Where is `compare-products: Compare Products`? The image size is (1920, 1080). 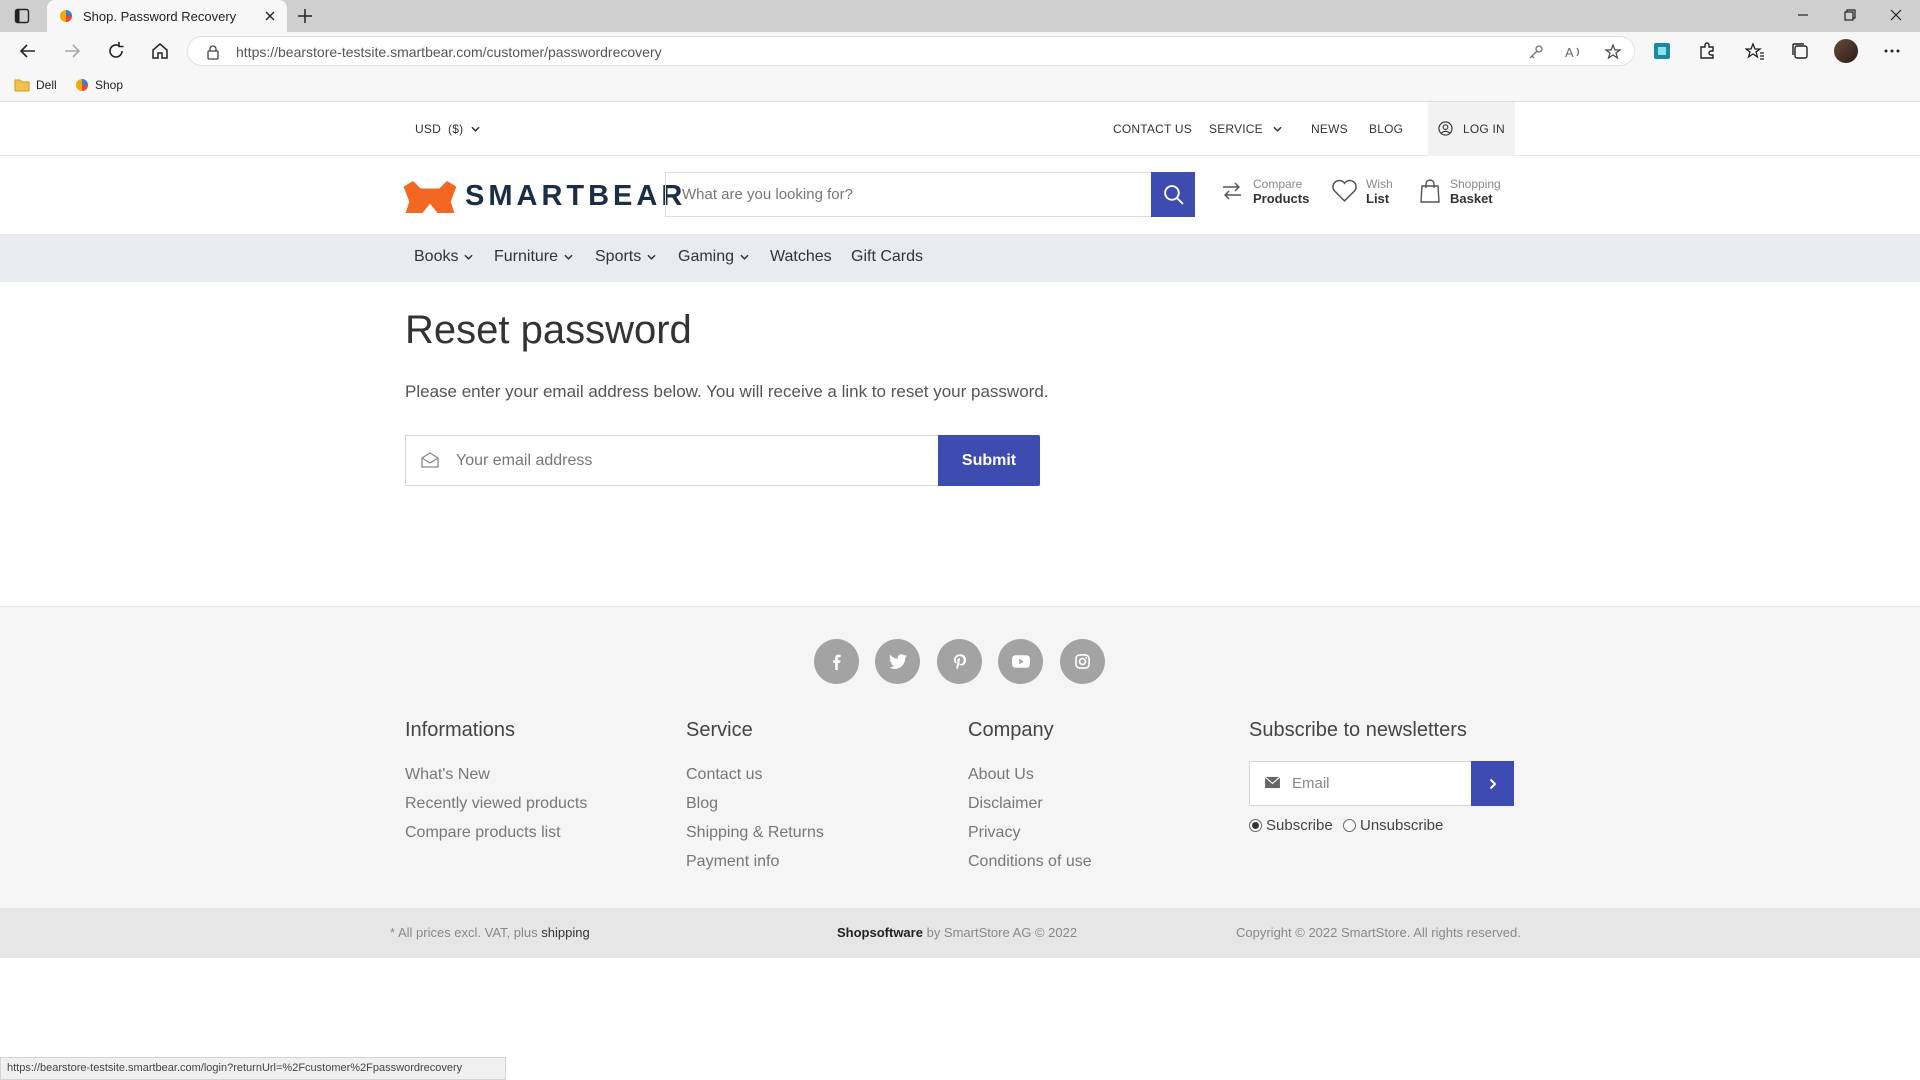 compare-products: Compare Products is located at coordinates (1264, 192).